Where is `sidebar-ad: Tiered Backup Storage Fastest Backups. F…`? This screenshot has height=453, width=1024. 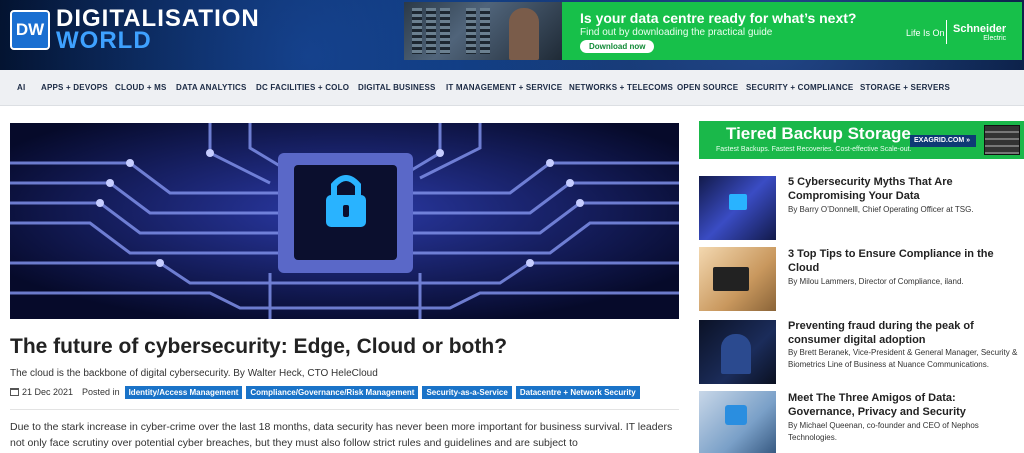 sidebar-ad: Tiered Backup Storage Fastest Backups. F… is located at coordinates (861, 140).